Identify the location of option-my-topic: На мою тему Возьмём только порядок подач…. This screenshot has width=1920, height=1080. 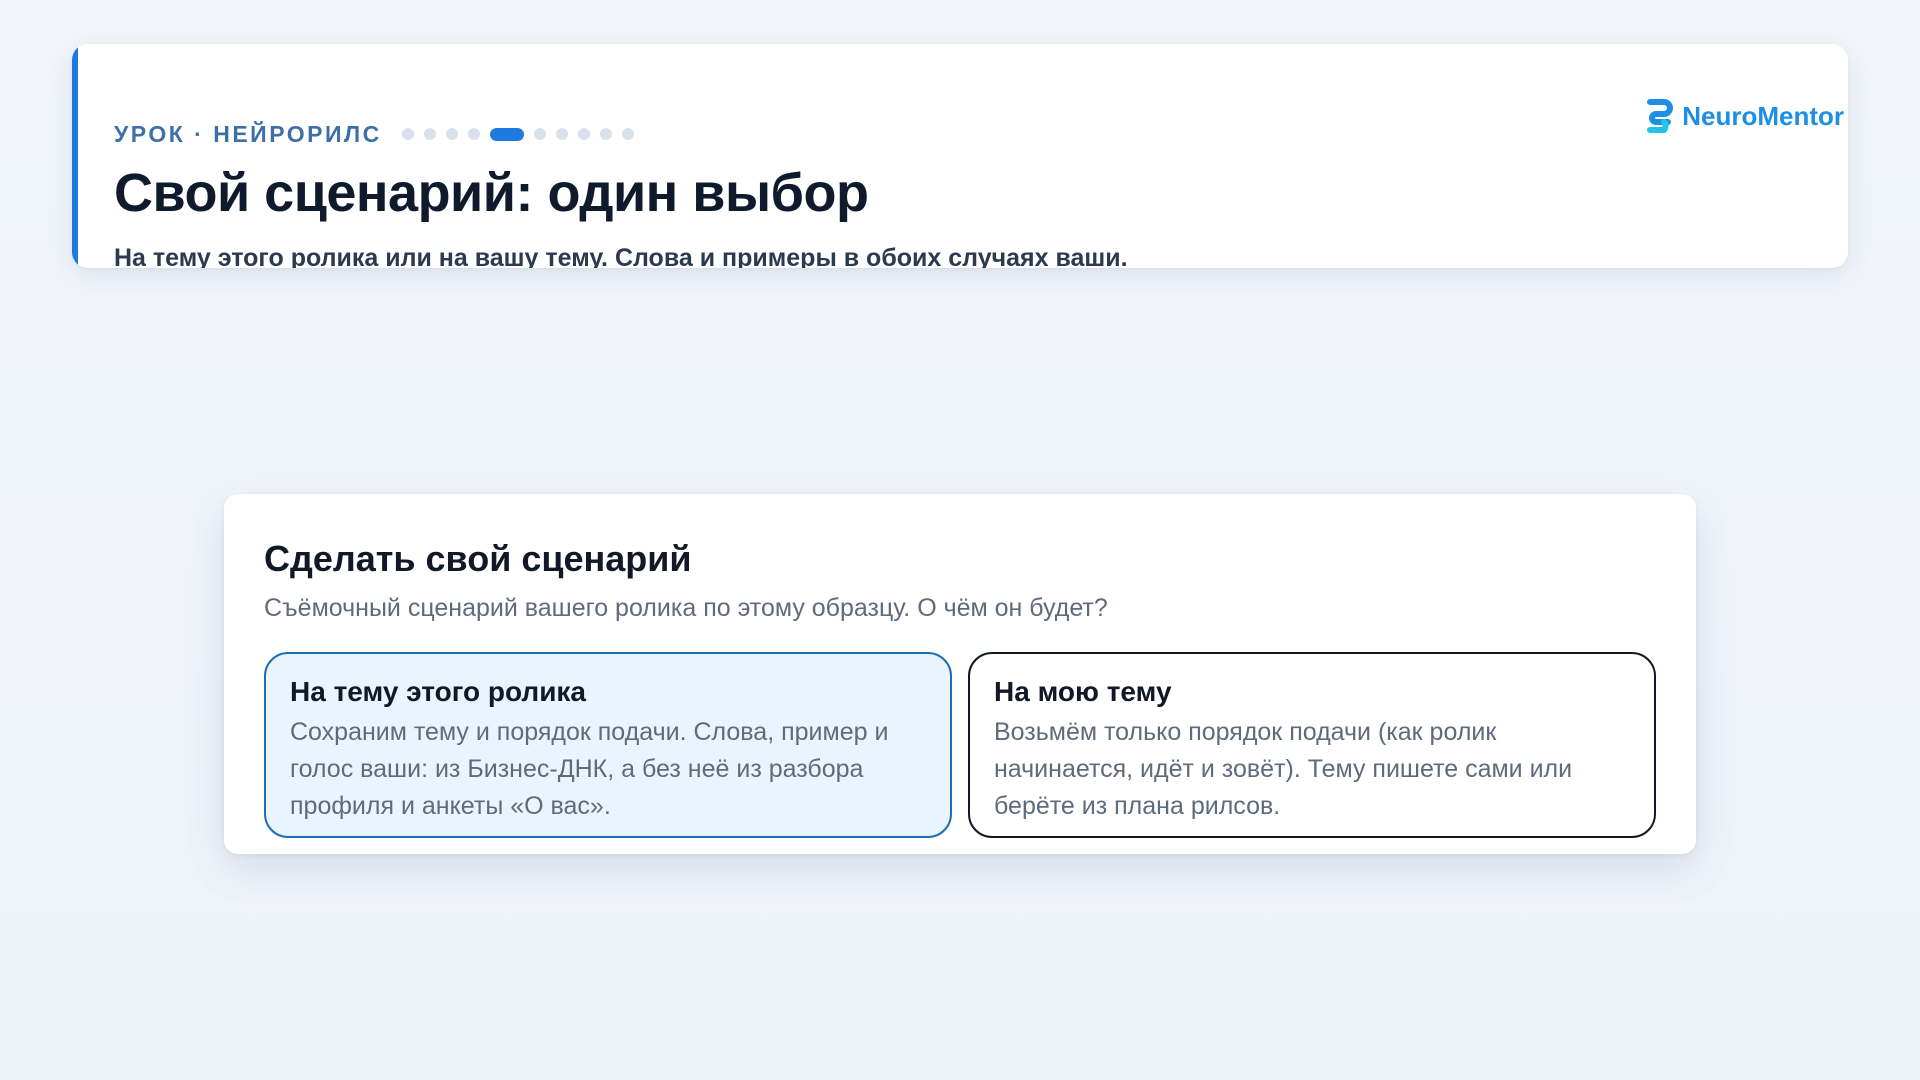
(1312, 745).